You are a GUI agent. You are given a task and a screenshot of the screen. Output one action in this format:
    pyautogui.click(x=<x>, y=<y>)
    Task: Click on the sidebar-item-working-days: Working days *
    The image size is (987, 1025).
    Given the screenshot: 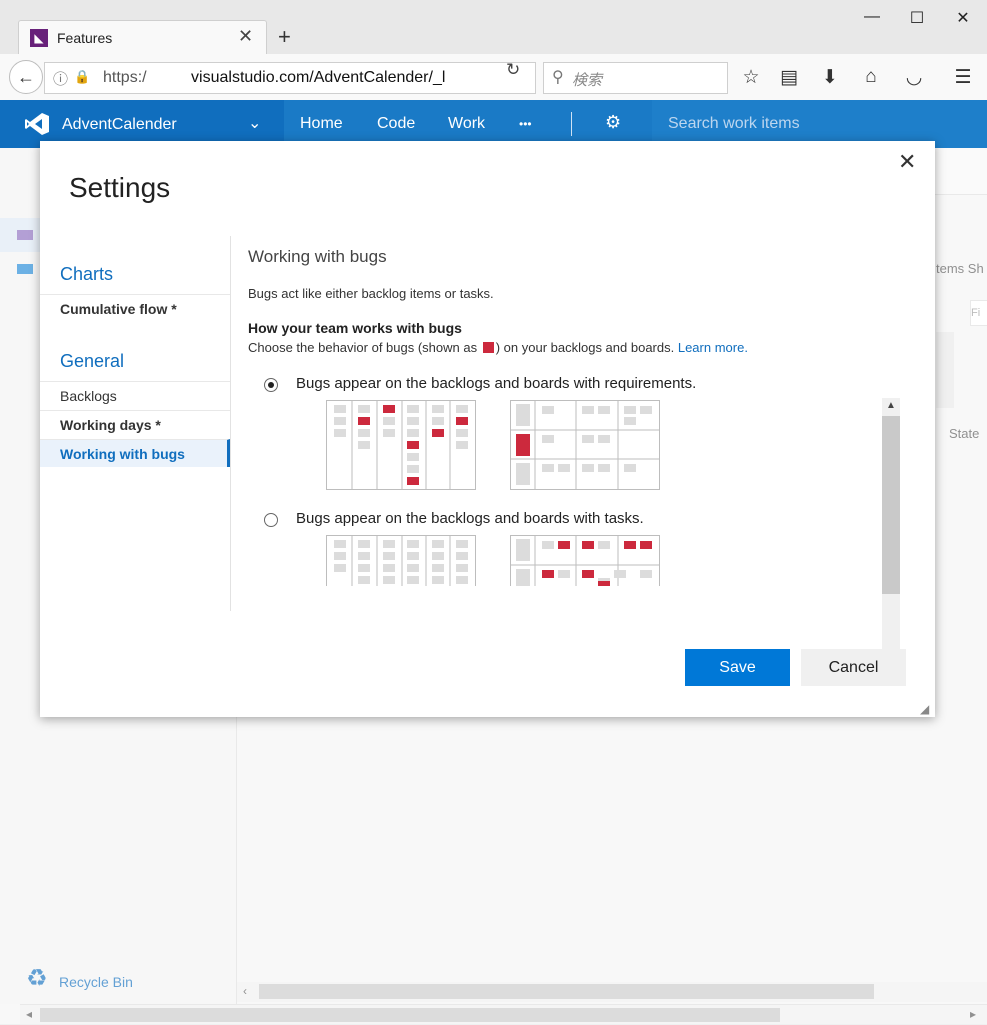 What is the action you would take?
    pyautogui.click(x=135, y=424)
    